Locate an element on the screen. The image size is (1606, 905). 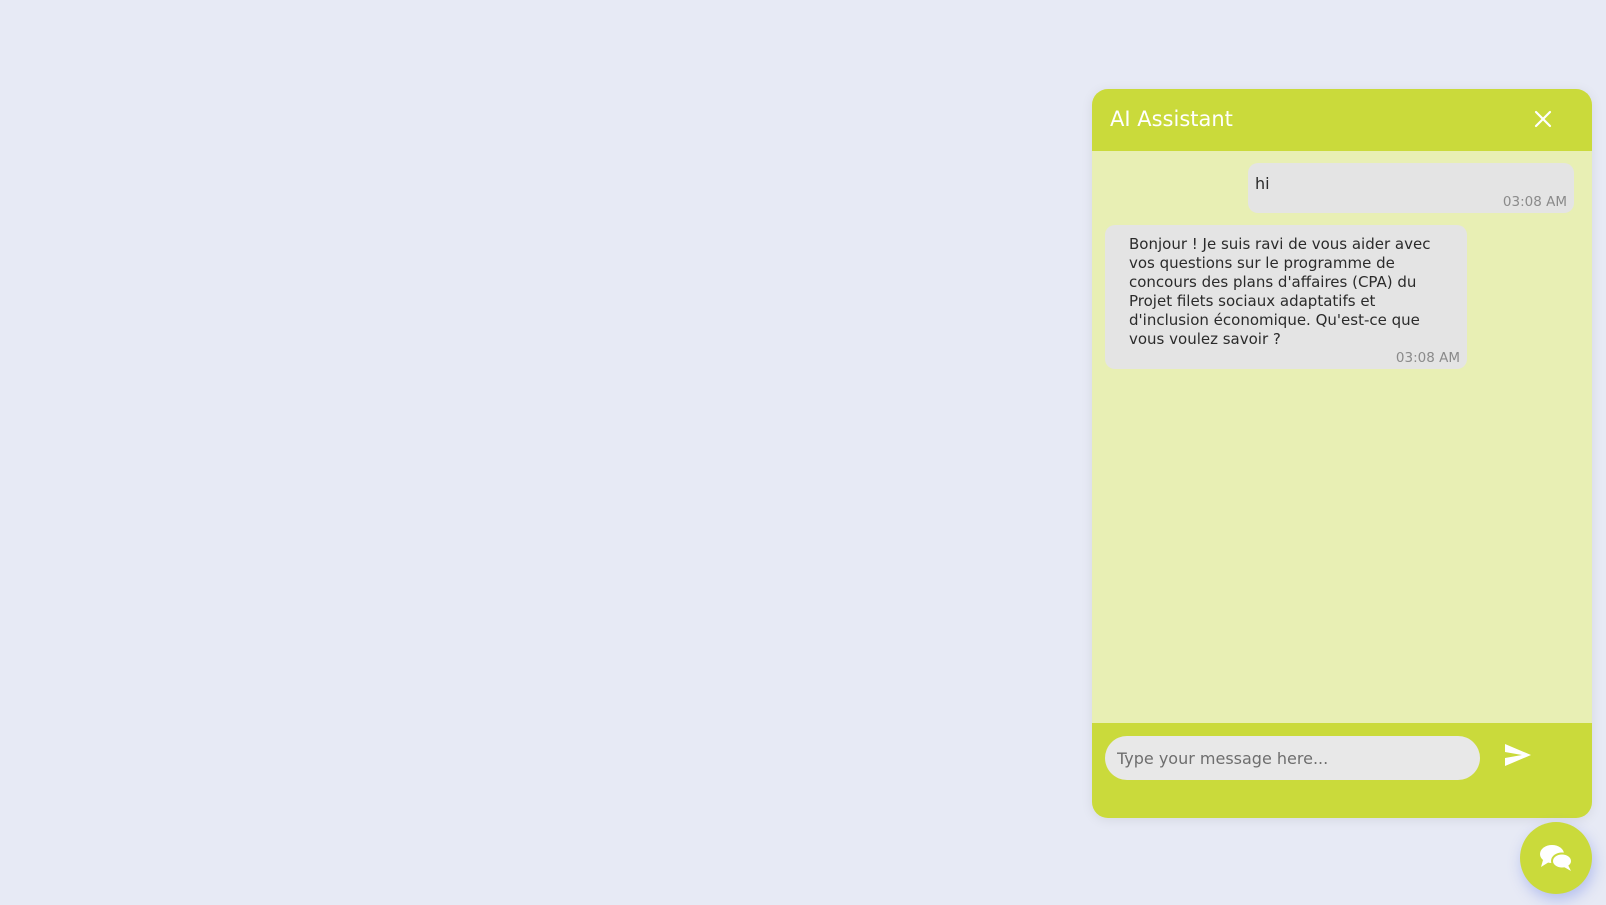
close-button is located at coordinates (1543, 119).